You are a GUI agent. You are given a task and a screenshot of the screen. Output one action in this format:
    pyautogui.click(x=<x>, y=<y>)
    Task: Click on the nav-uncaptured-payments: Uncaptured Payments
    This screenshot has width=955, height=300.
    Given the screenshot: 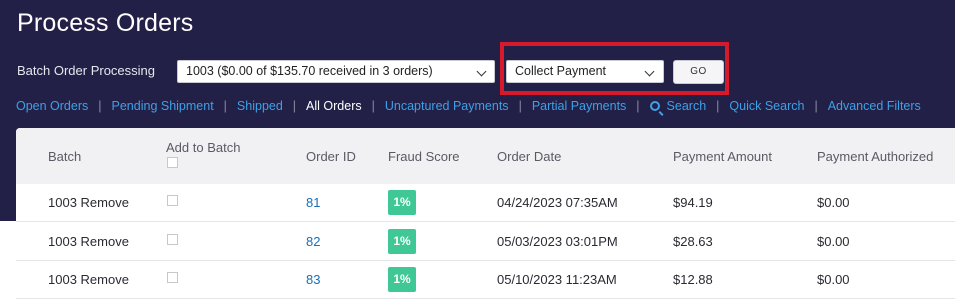 What is the action you would take?
    pyautogui.click(x=447, y=106)
    